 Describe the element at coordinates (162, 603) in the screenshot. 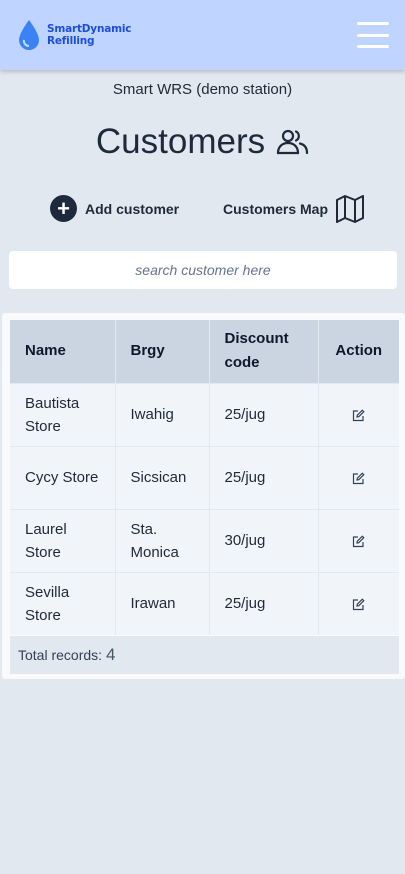

I see `cell-brgy: Irawan` at that location.